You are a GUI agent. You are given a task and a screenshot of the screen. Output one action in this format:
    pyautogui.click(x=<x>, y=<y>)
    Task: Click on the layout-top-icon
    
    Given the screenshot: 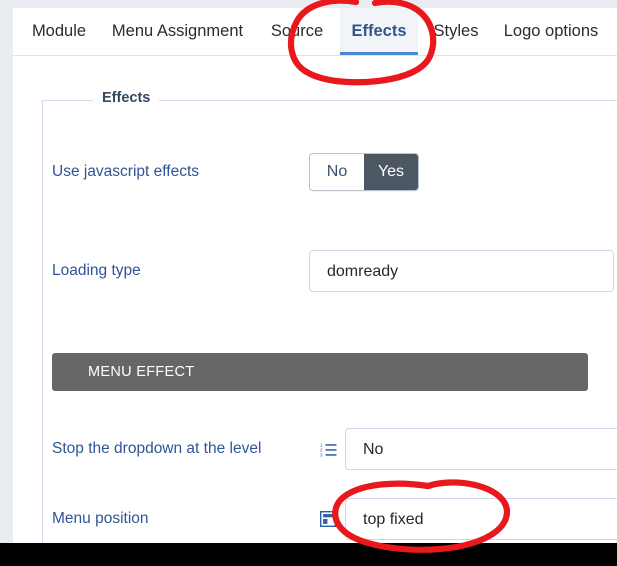 What is the action you would take?
    pyautogui.click(x=328, y=519)
    